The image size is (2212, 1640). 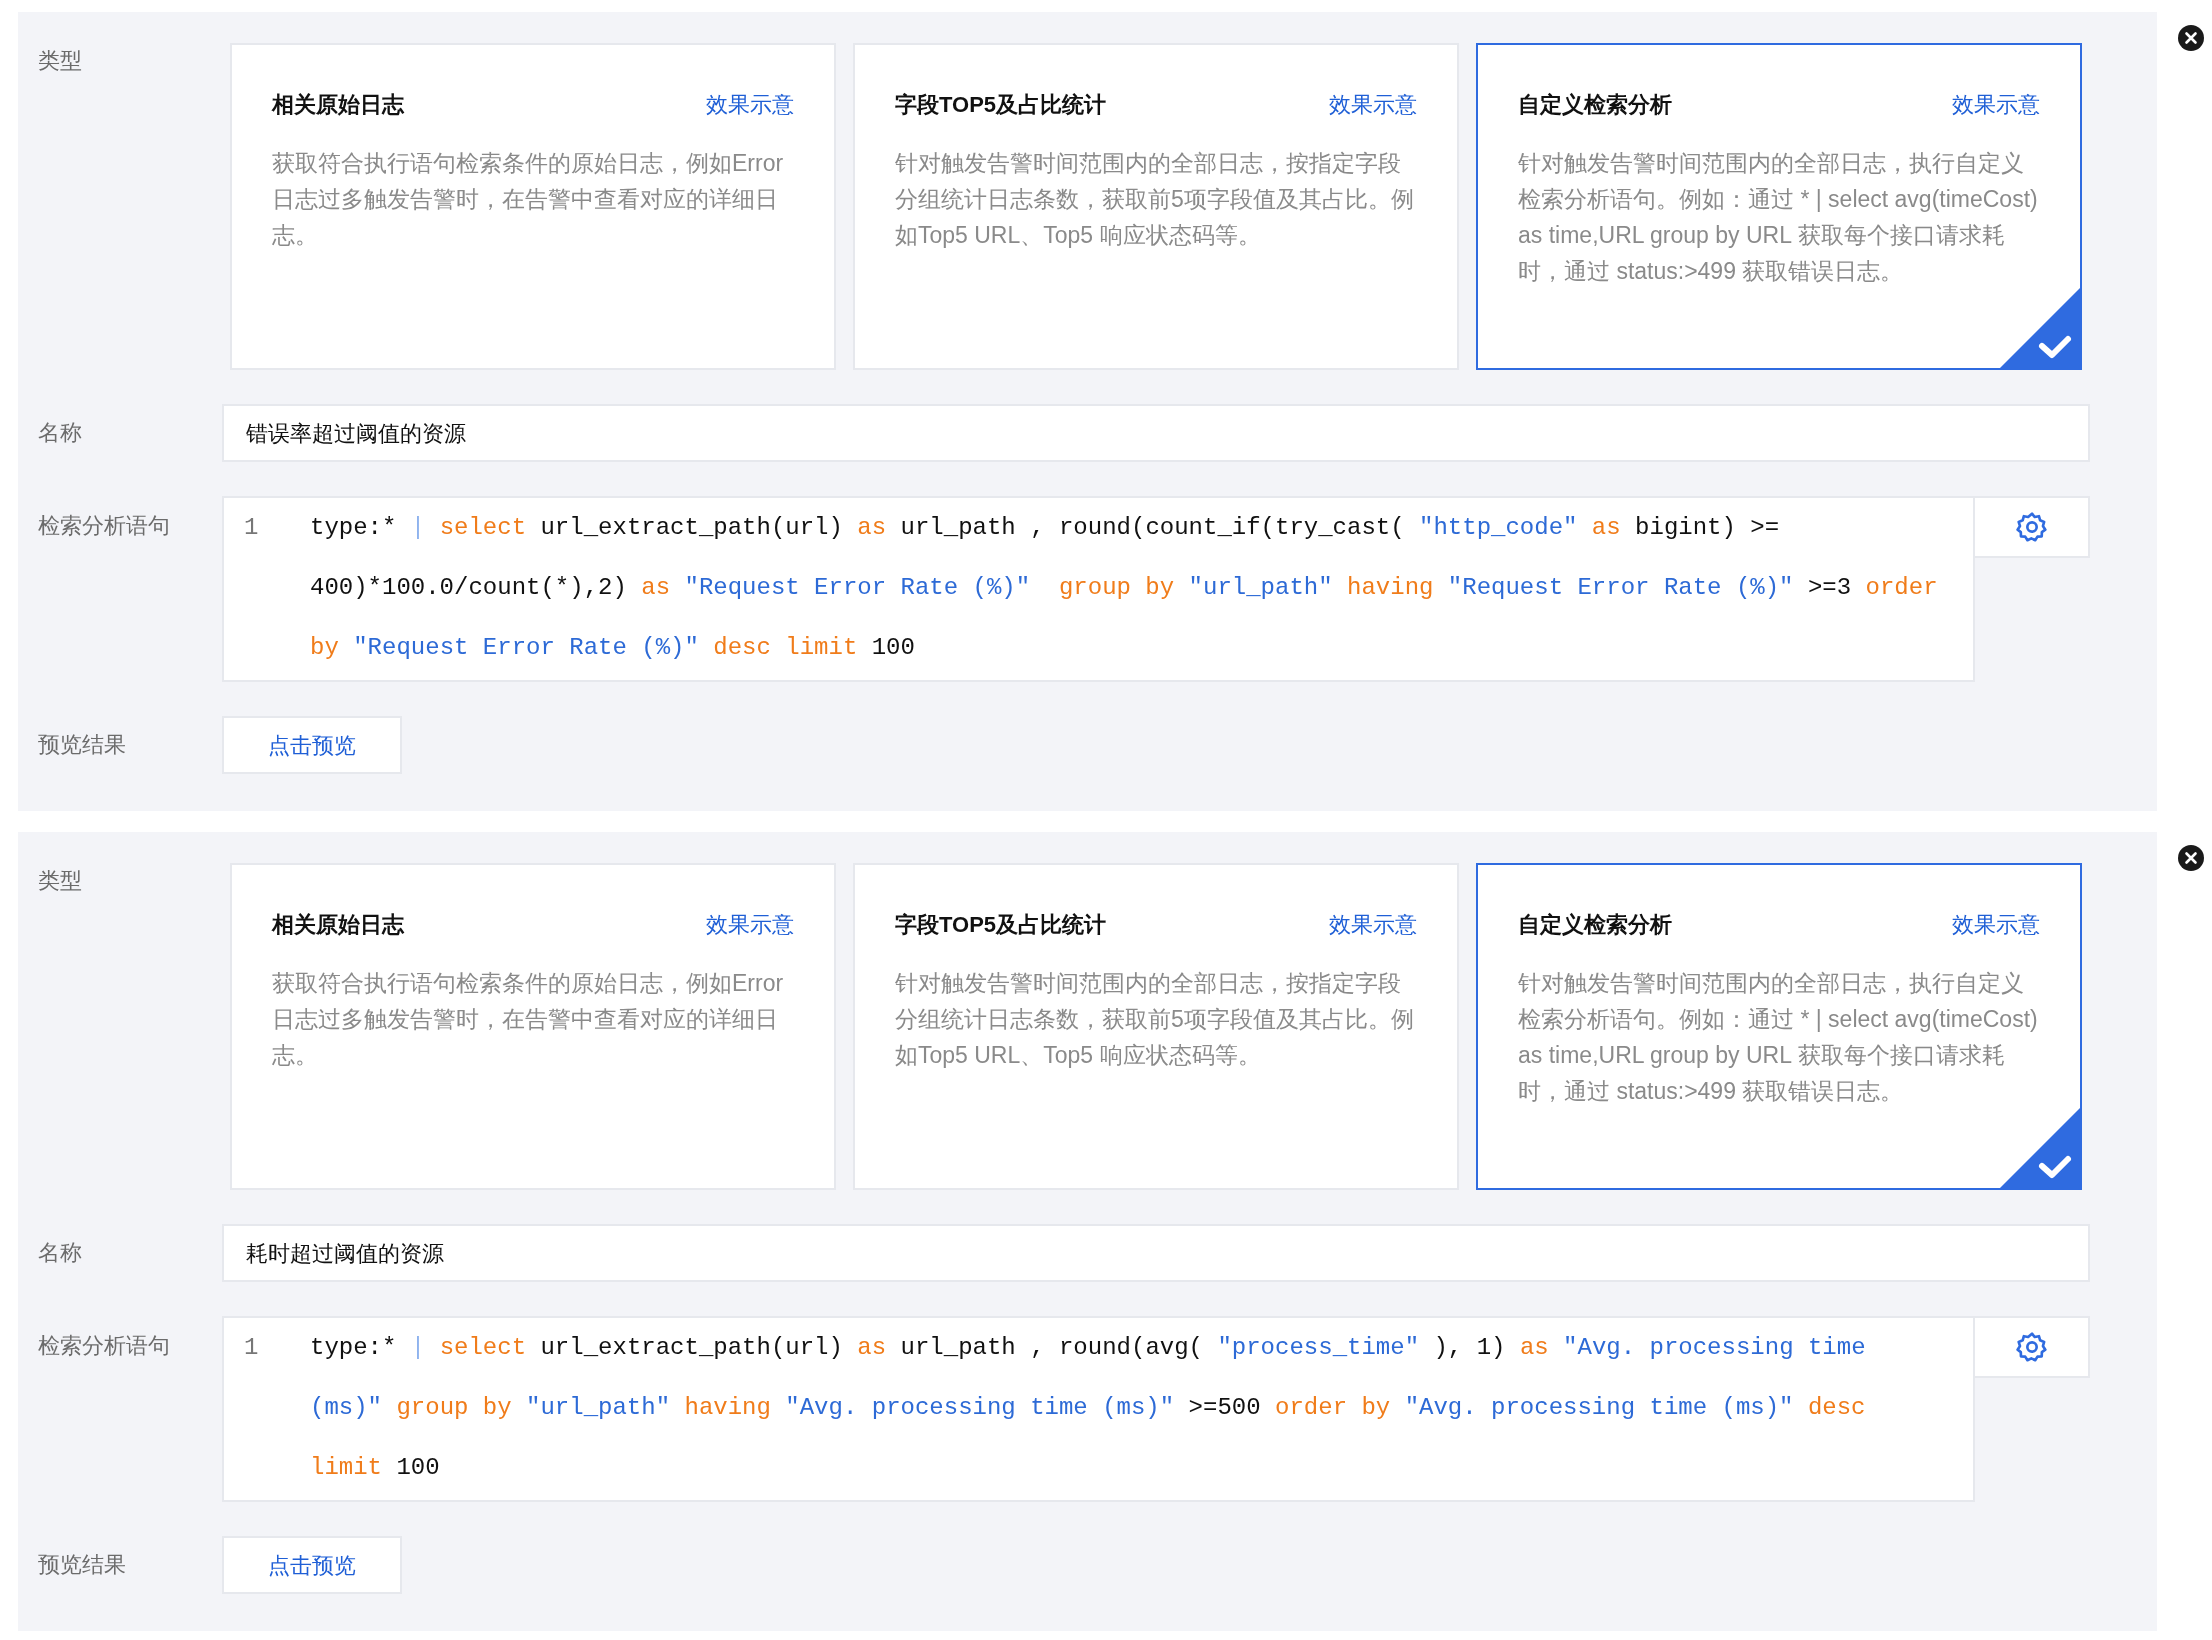 What do you see at coordinates (1124, 588) in the screenshot?
I see `code-line: 400)*100.0/count(*),2) as "Request Error Rate (%)" group by "url_path" having "Request Error Rate (%)" >=3 order` at bounding box center [1124, 588].